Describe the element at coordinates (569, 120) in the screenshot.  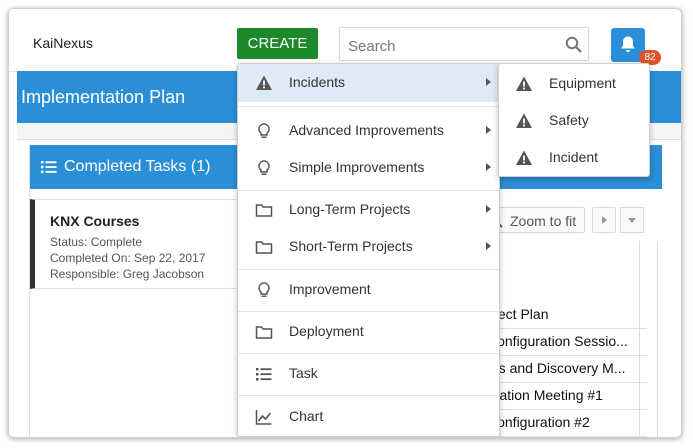
I see `submenu-item-label: Safety` at that location.